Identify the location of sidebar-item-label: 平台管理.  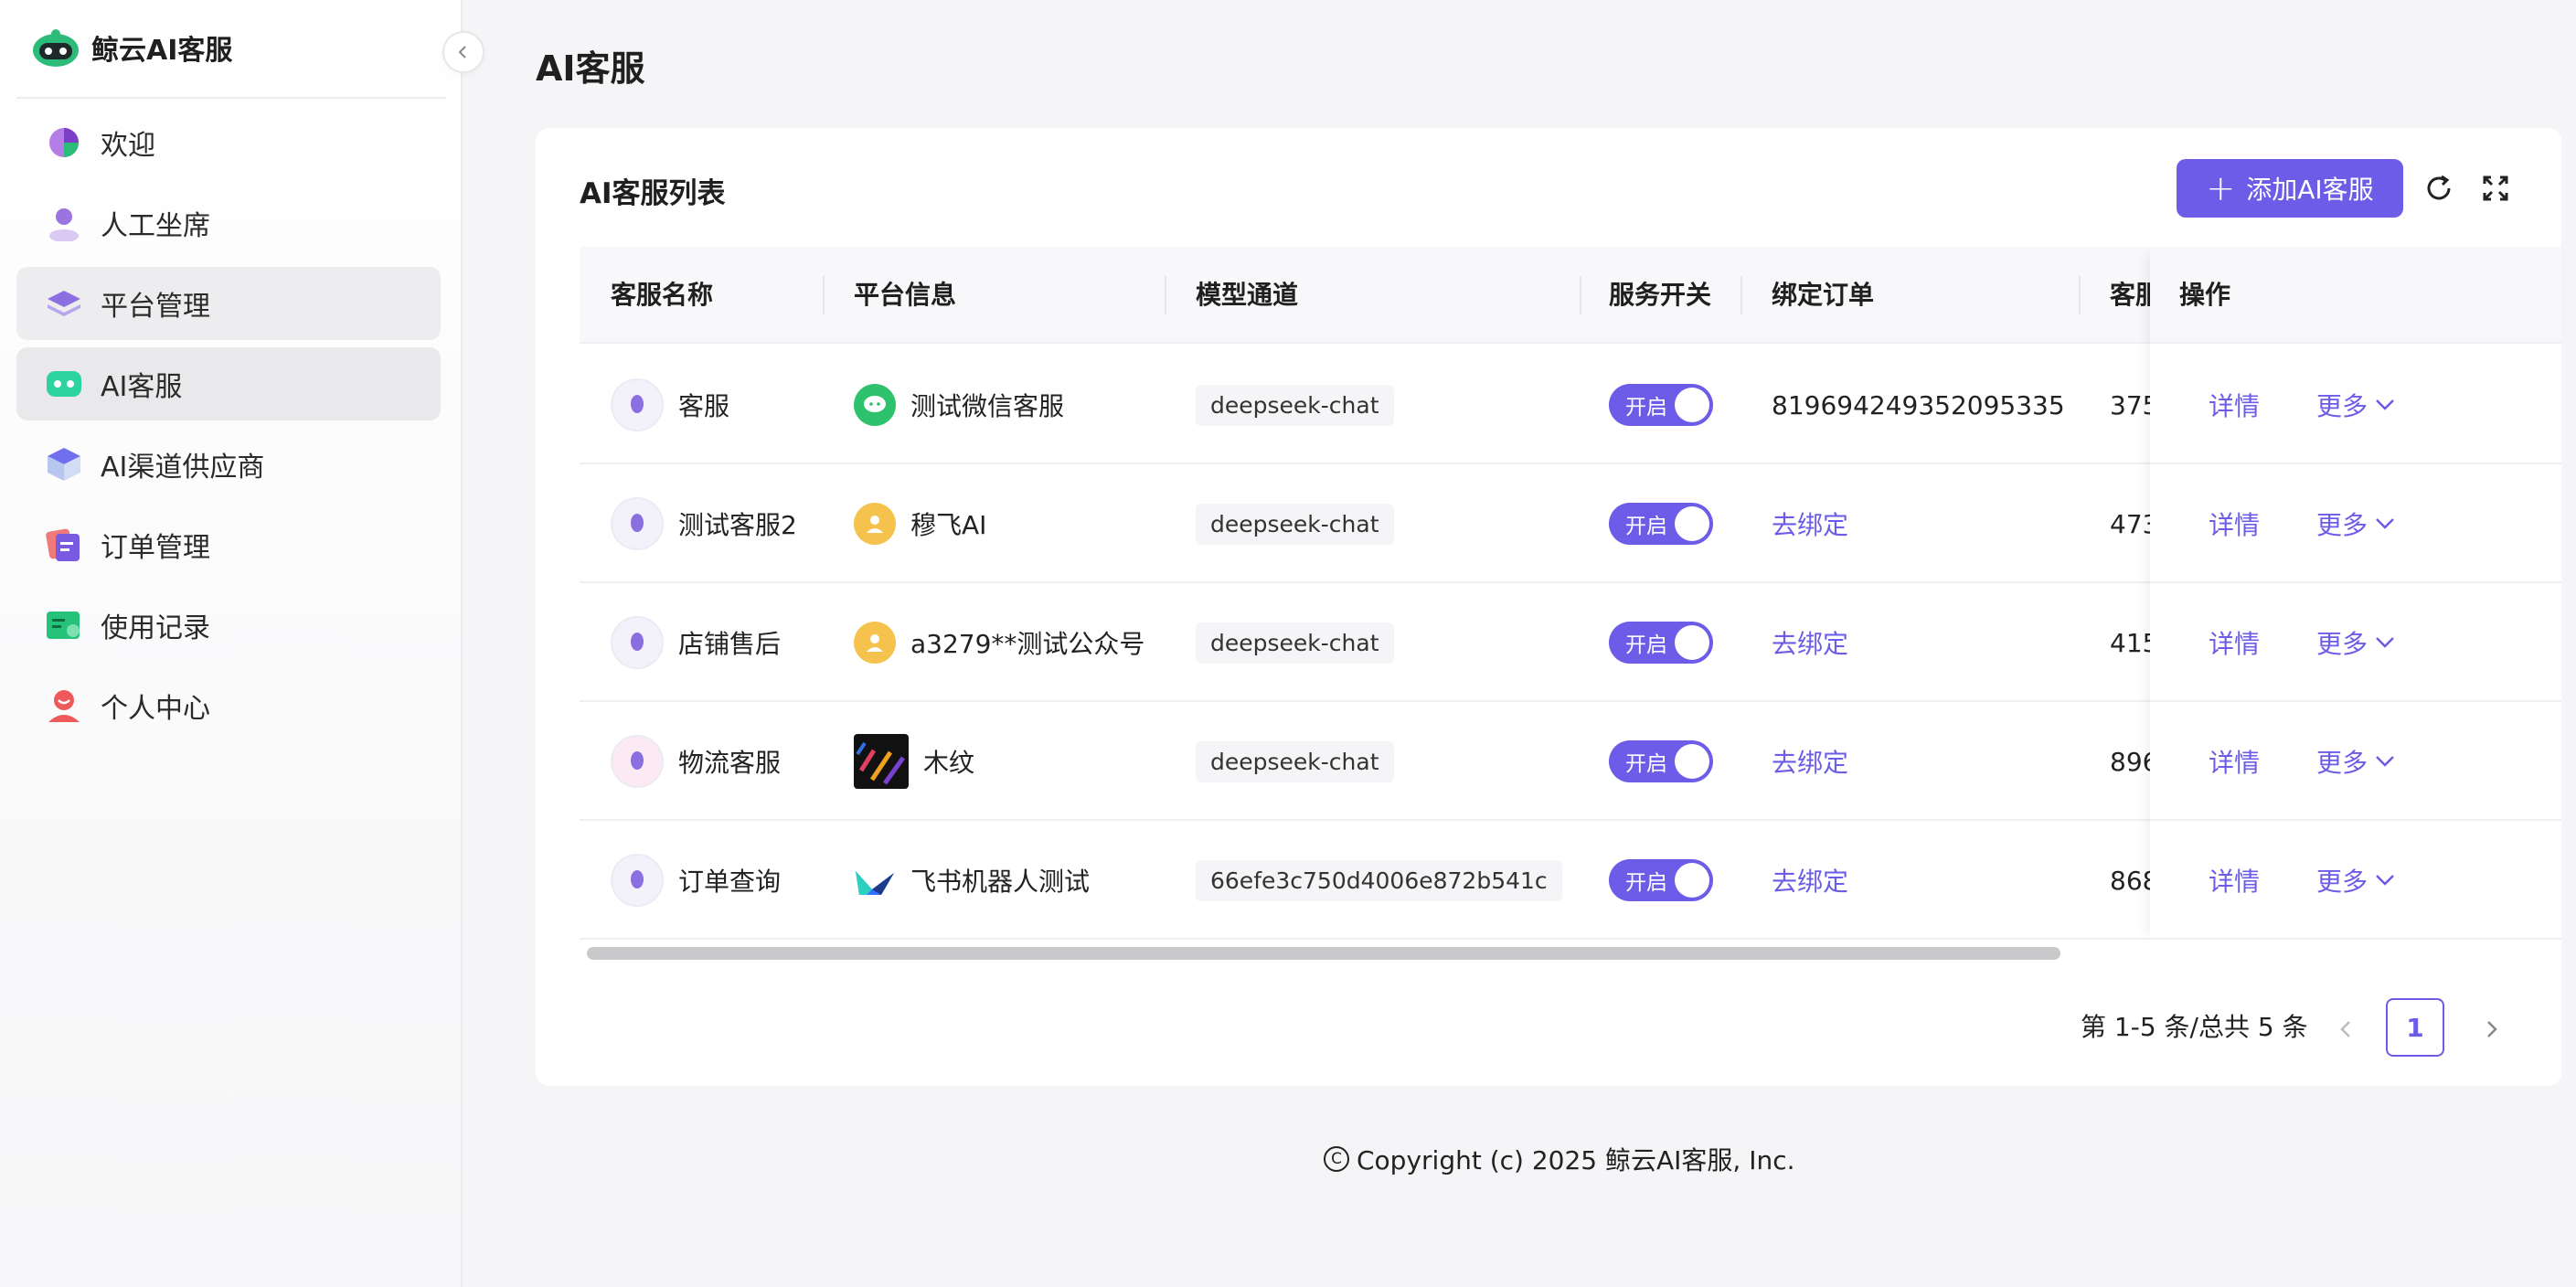
(155, 307).